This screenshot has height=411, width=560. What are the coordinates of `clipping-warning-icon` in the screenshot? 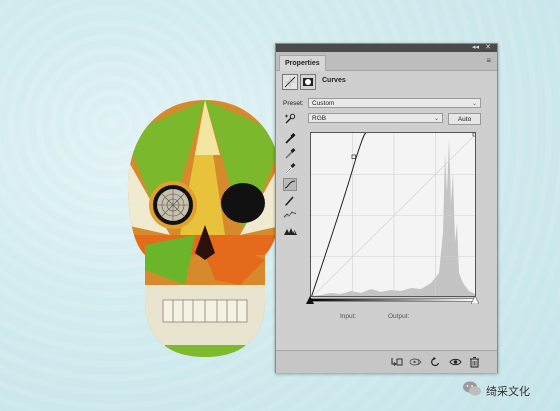 It's located at (290, 230).